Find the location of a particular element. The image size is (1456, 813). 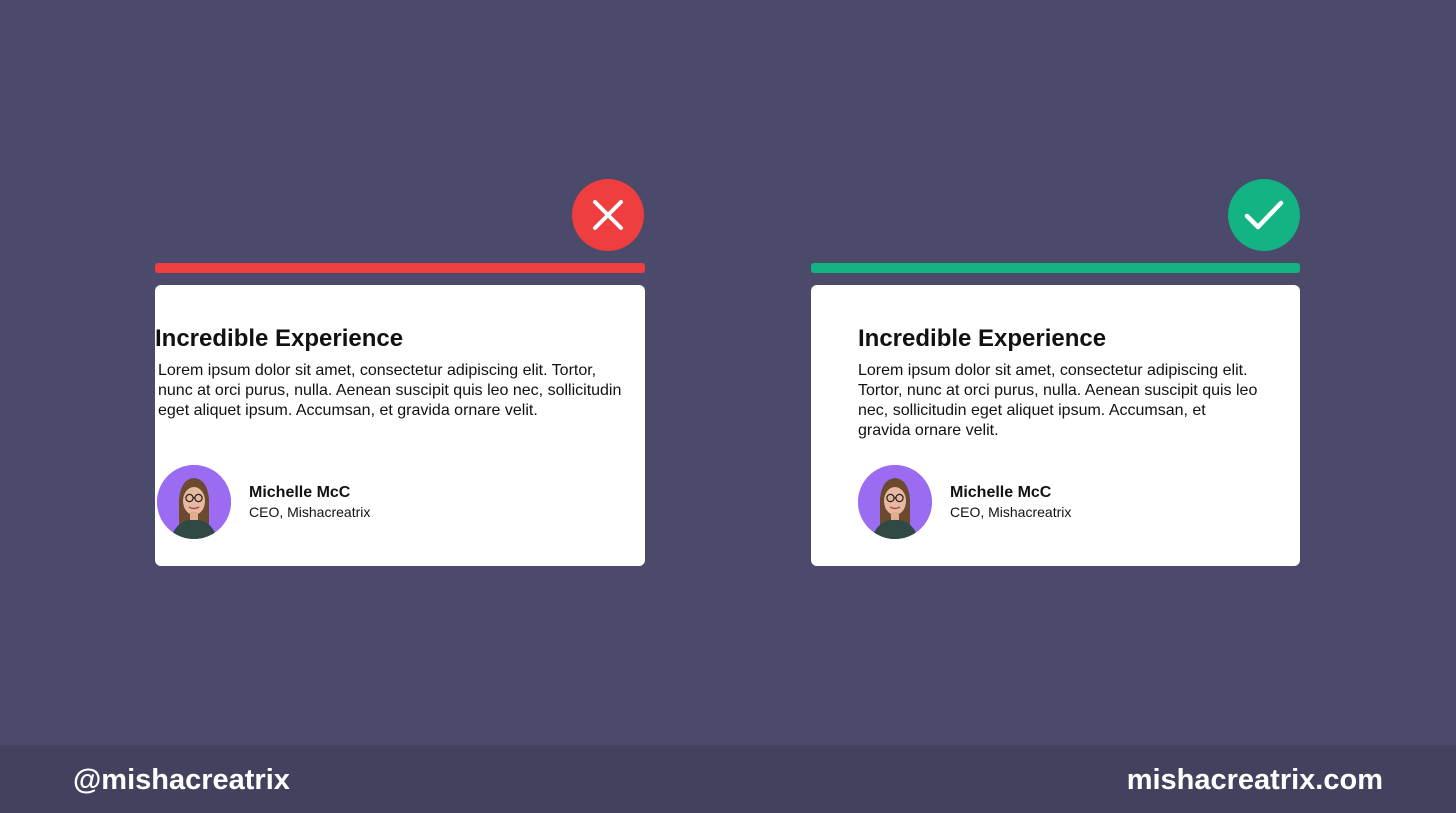

success-badge is located at coordinates (1264, 215).